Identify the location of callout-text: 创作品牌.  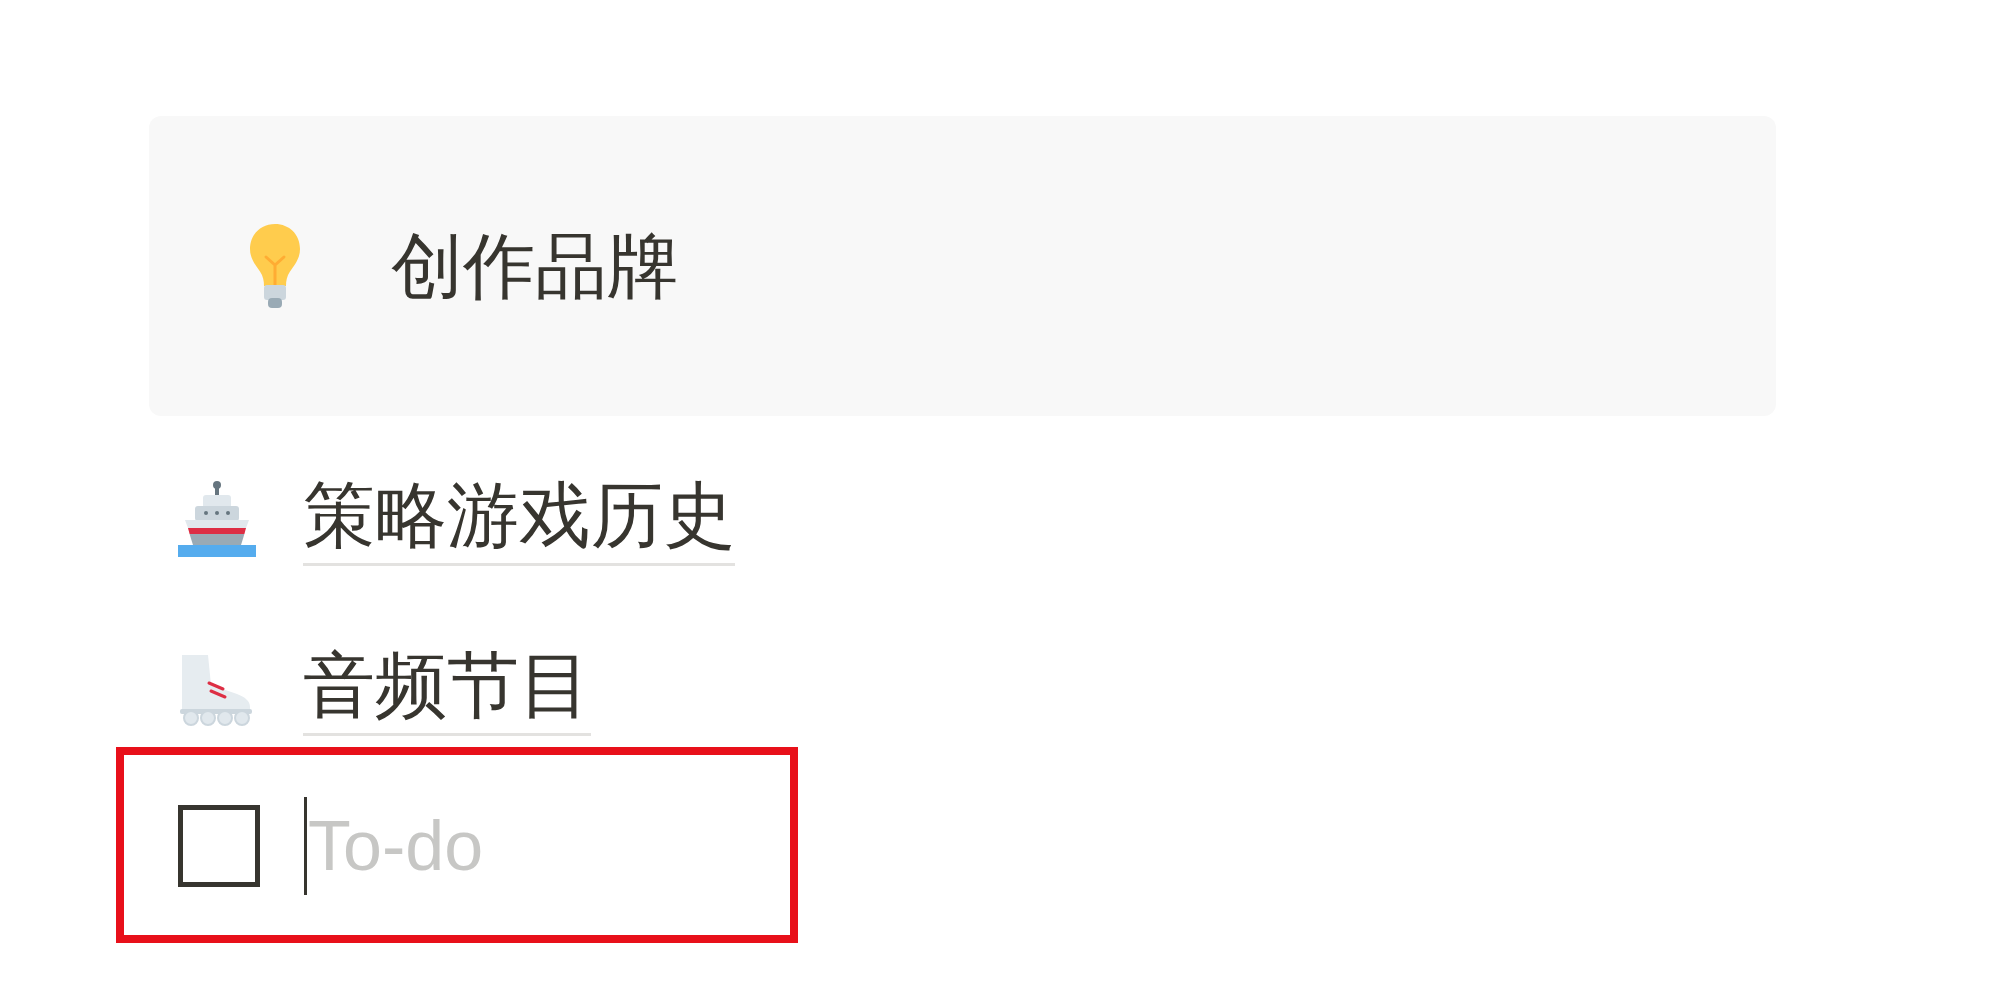
(535, 266).